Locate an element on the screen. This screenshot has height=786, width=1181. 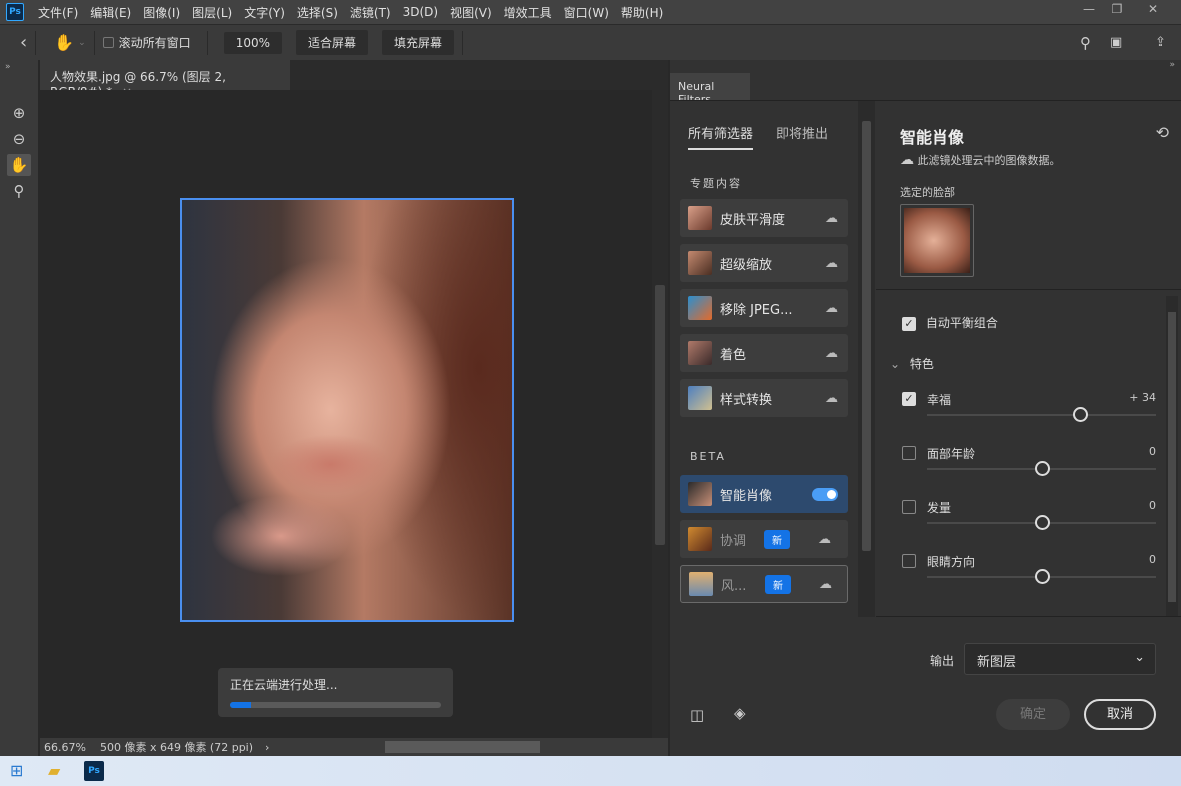
status-bar: 66.67% 500 像素 x 649 像素 (72 ppi) › is located at coordinates (354, 747).